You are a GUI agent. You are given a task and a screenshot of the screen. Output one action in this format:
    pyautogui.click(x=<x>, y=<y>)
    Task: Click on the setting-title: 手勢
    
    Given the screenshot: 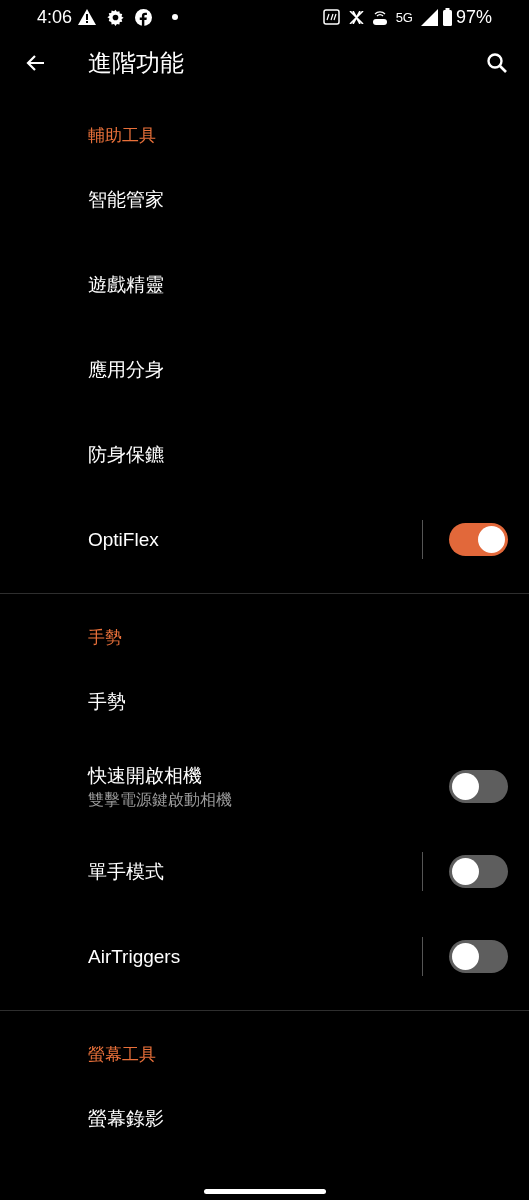 What is the action you would take?
    pyautogui.click(x=107, y=701)
    